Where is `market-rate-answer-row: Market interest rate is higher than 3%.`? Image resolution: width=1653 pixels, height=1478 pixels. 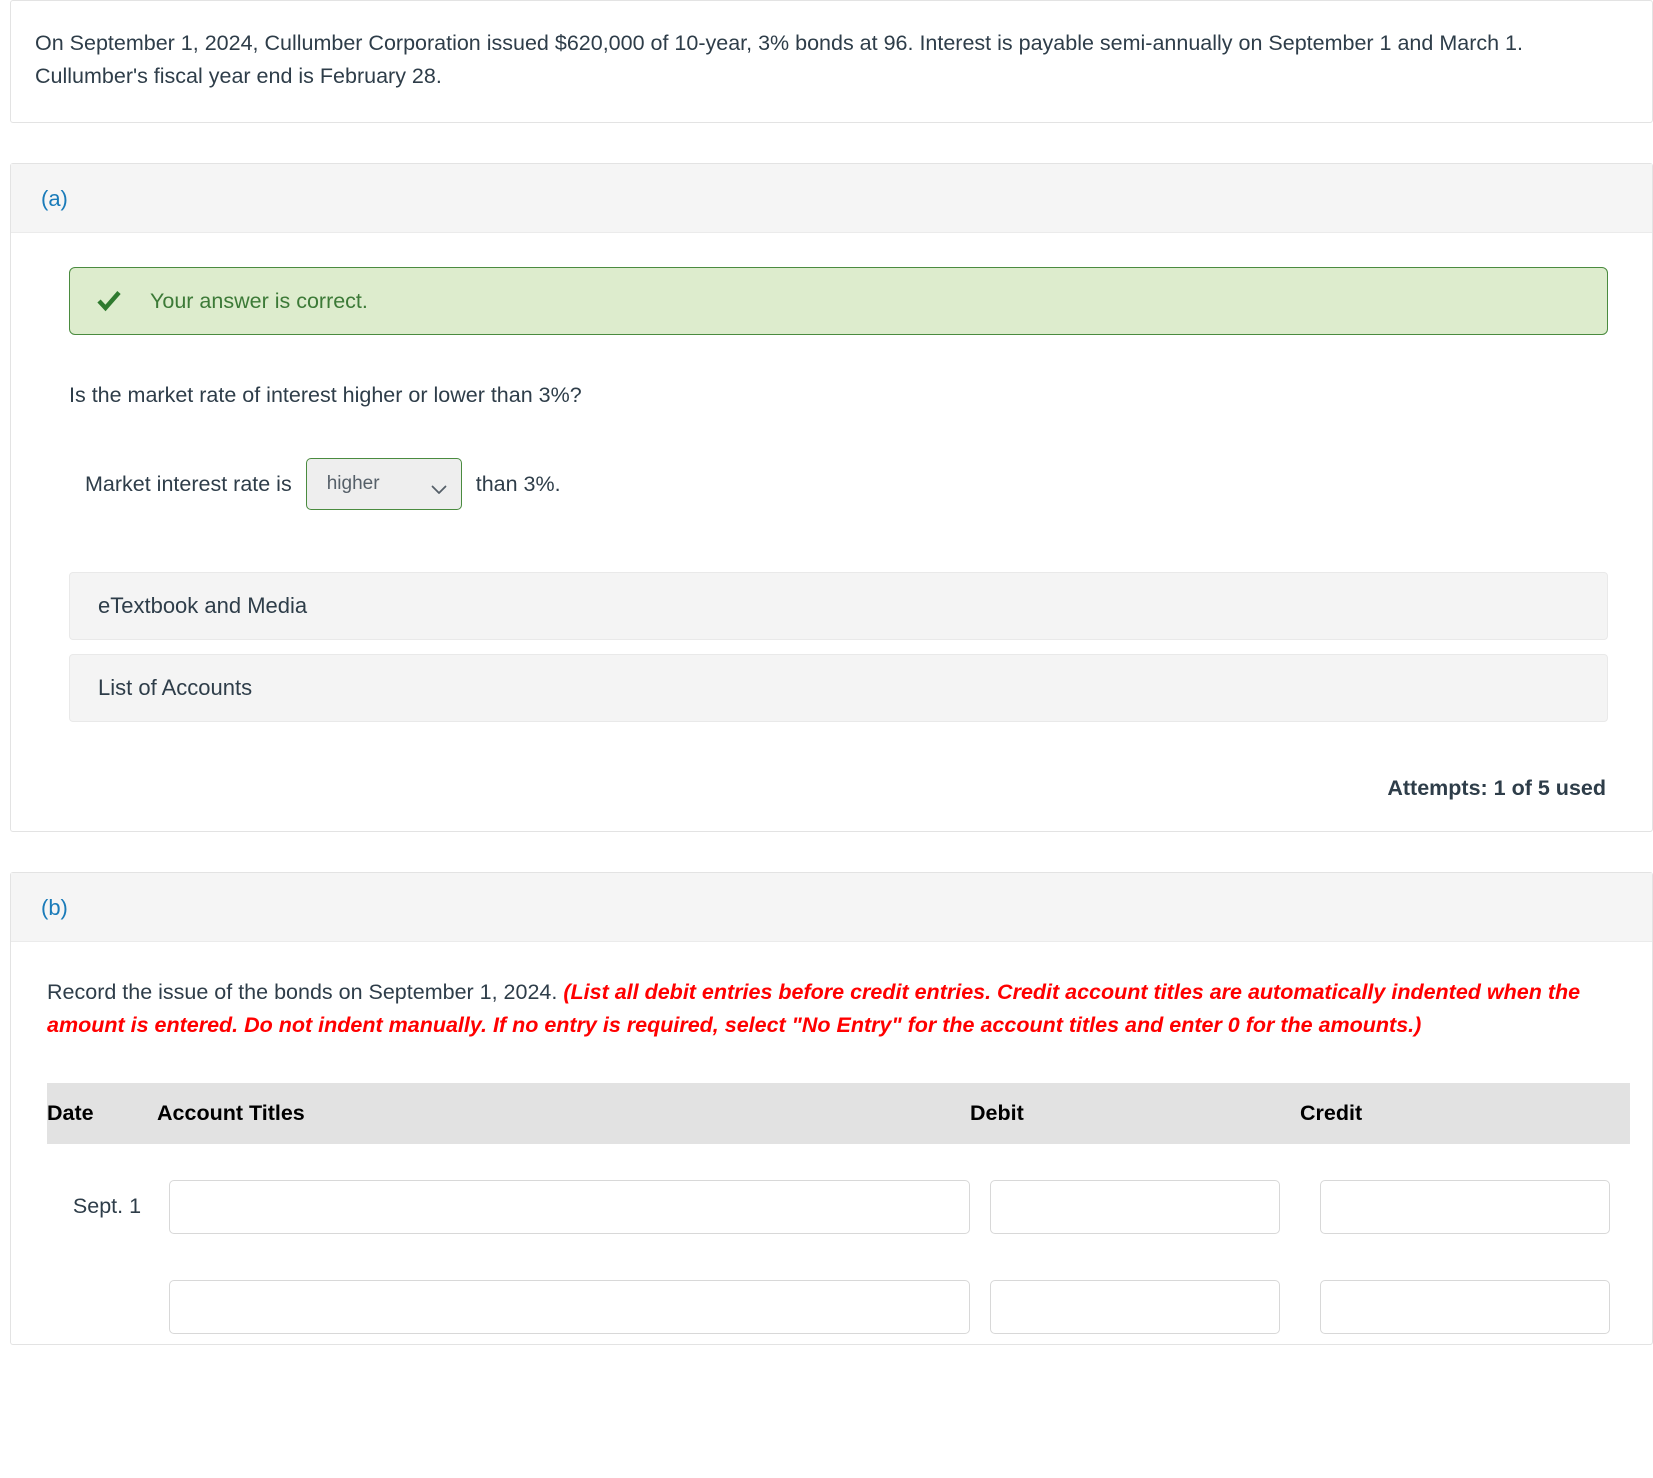 market-rate-answer-row: Market interest rate is higher than 3%. is located at coordinates (856, 484).